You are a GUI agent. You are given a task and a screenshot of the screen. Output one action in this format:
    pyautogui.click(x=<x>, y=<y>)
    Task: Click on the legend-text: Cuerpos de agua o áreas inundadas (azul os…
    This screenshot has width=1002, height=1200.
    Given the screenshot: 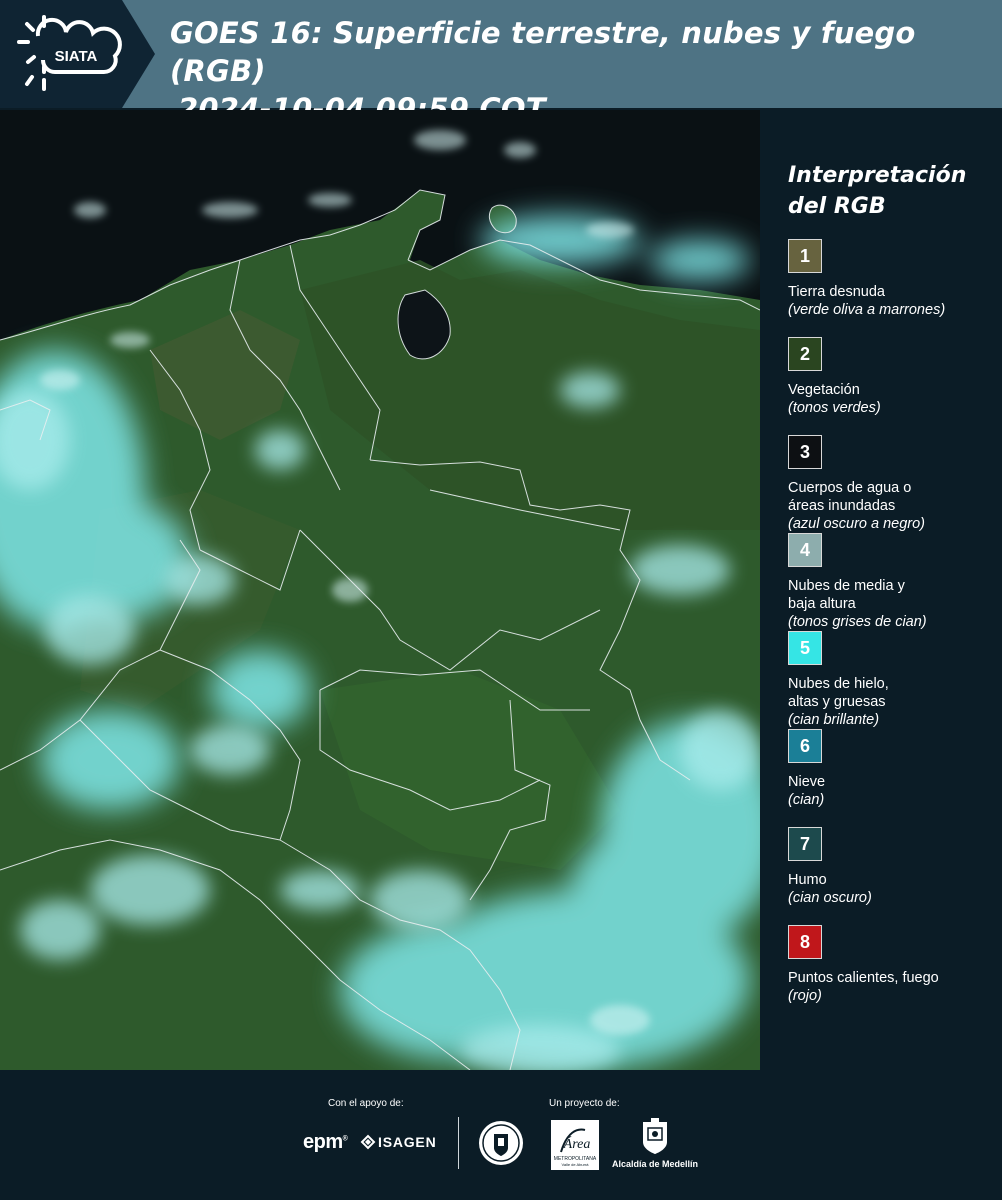 What is the action you would take?
    pyautogui.click(x=856, y=506)
    